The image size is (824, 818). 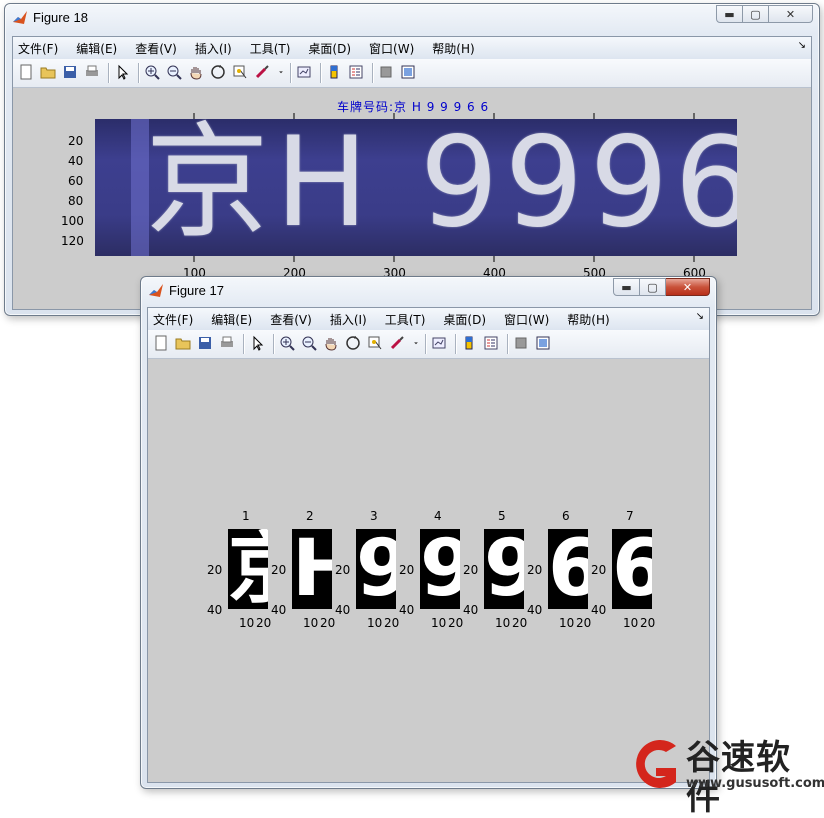 What do you see at coordinates (72, 241) in the screenshot?
I see `ytick-label: 120` at bounding box center [72, 241].